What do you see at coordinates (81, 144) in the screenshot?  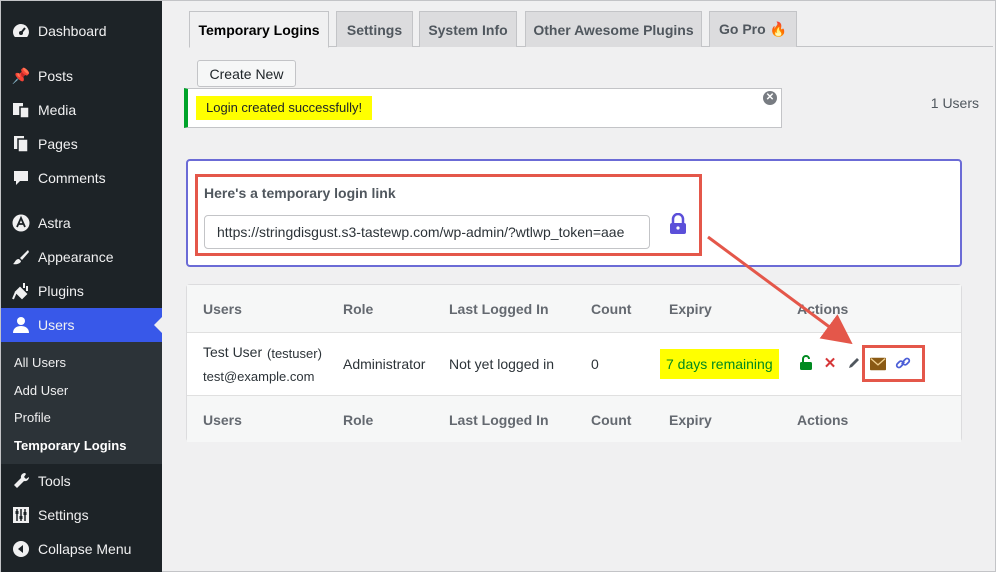 I see `sidebar-item-pages: Pages` at bounding box center [81, 144].